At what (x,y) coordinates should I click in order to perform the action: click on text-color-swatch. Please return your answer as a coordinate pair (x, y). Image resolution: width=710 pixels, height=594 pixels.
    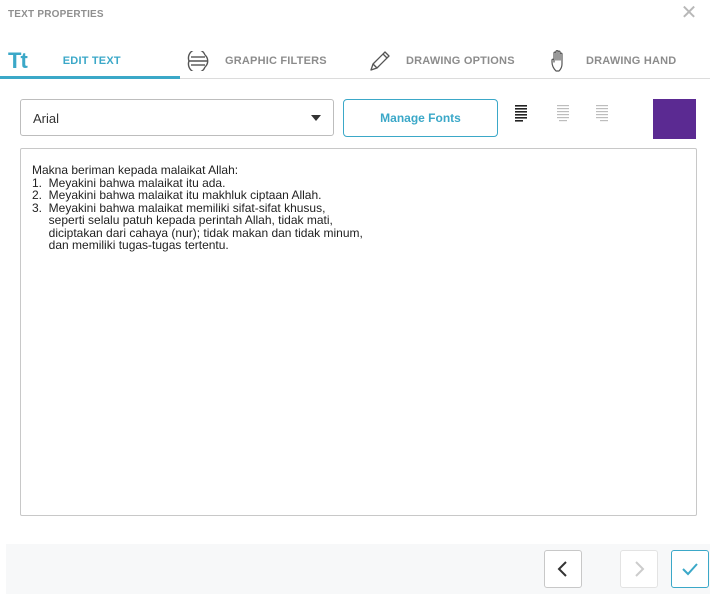
    Looking at the image, I should click on (674, 119).